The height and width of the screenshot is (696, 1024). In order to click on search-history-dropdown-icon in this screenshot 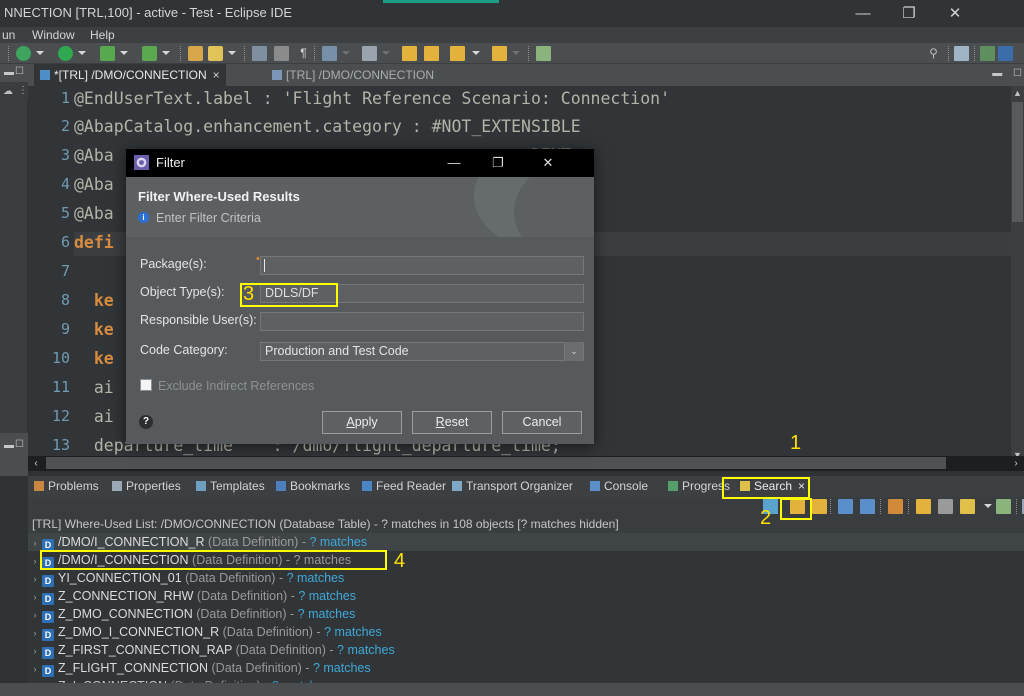, I will do `click(988, 506)`.